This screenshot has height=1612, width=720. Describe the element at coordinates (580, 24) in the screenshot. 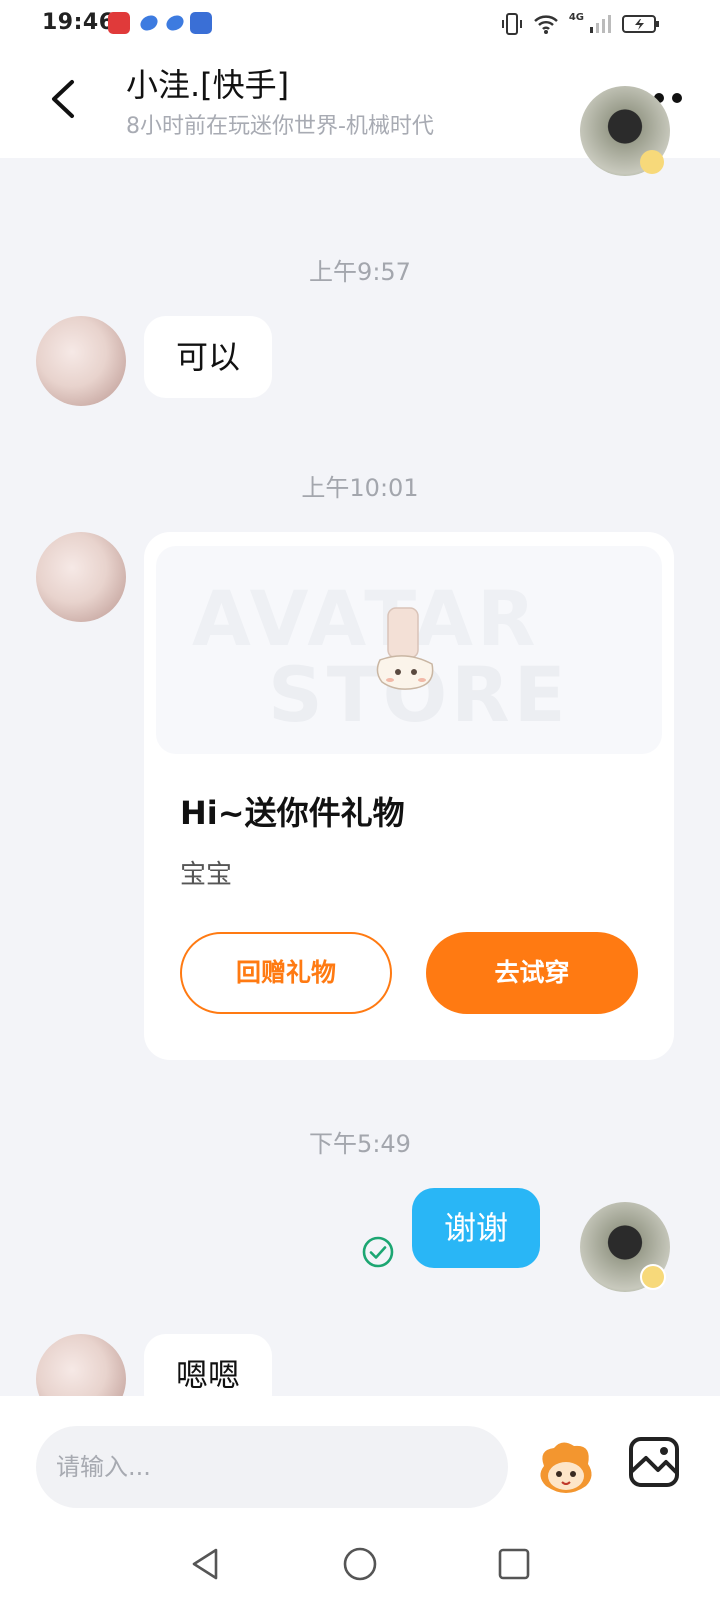

I see `status-indicators: 4G` at that location.